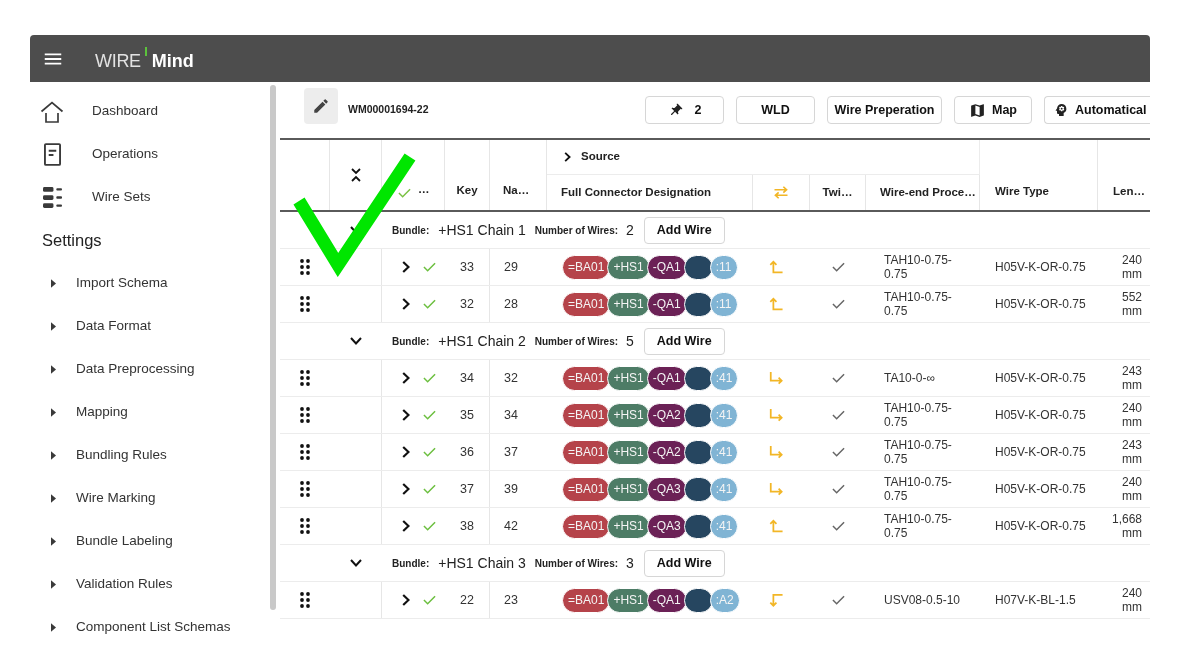 Image resolution: width=1180 pixels, height=663 pixels. What do you see at coordinates (150, 541) in the screenshot?
I see `sidebar-item: Bundle Labeling` at bounding box center [150, 541].